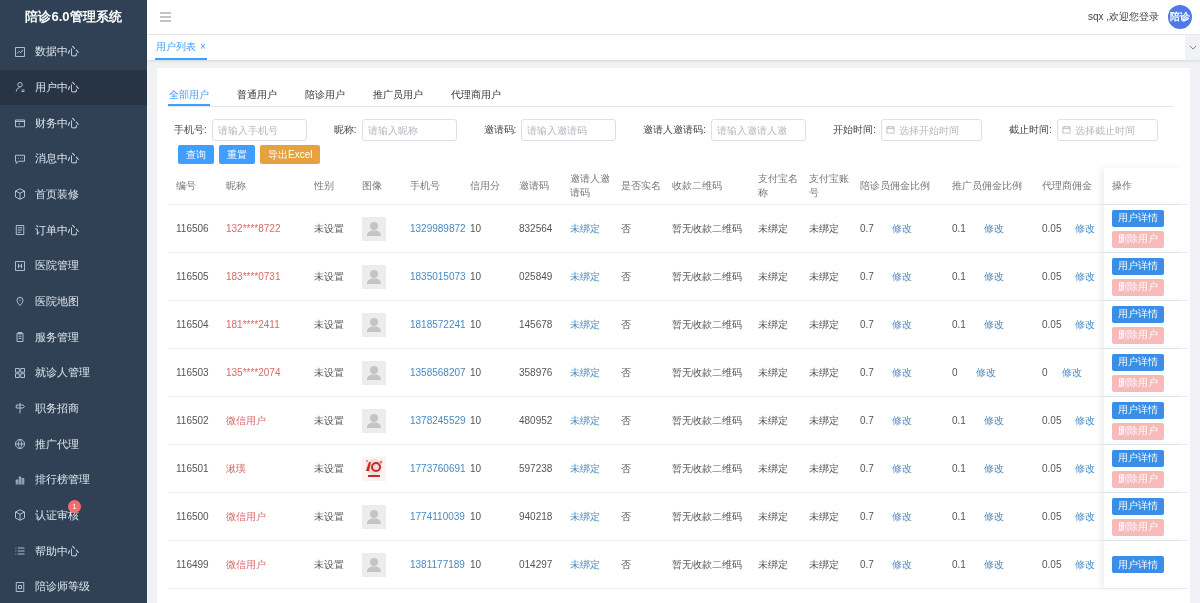 This screenshot has height=603, width=1200. I want to click on filter-tab: 代理商用户, so click(476, 95).